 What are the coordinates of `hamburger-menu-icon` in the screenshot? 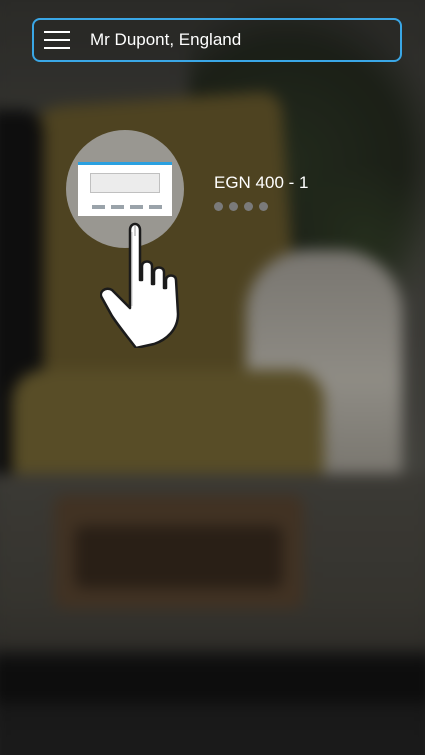 It's located at (57, 40).